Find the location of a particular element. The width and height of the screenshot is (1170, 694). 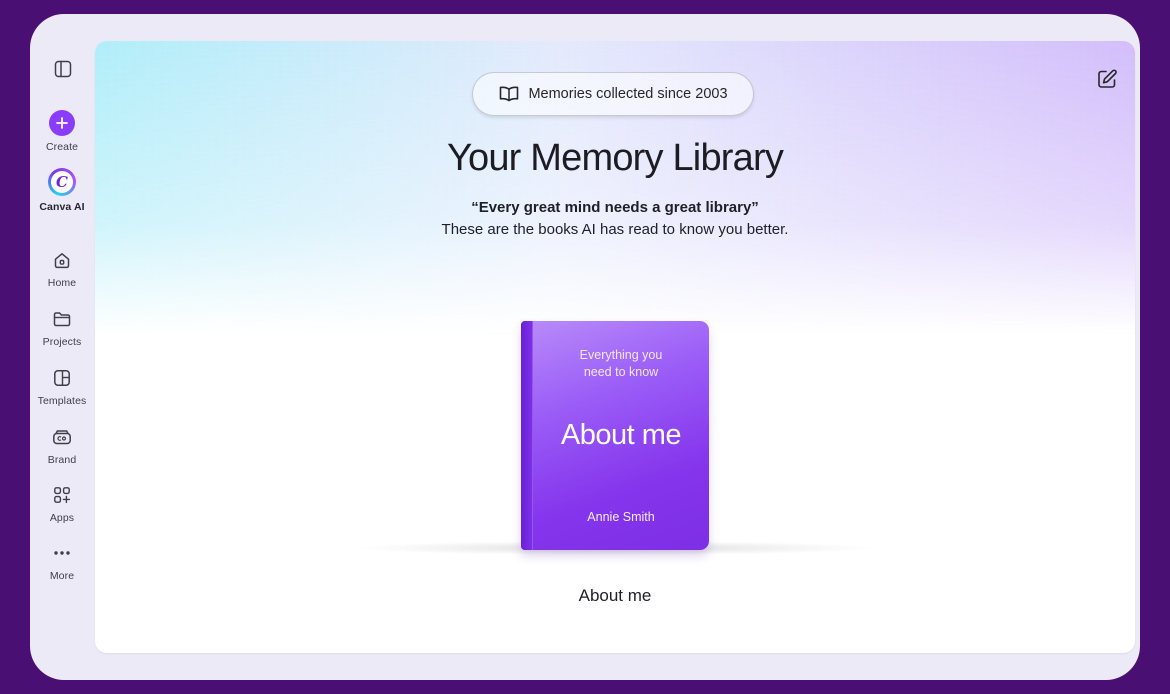

home-icon is located at coordinates (62, 260).